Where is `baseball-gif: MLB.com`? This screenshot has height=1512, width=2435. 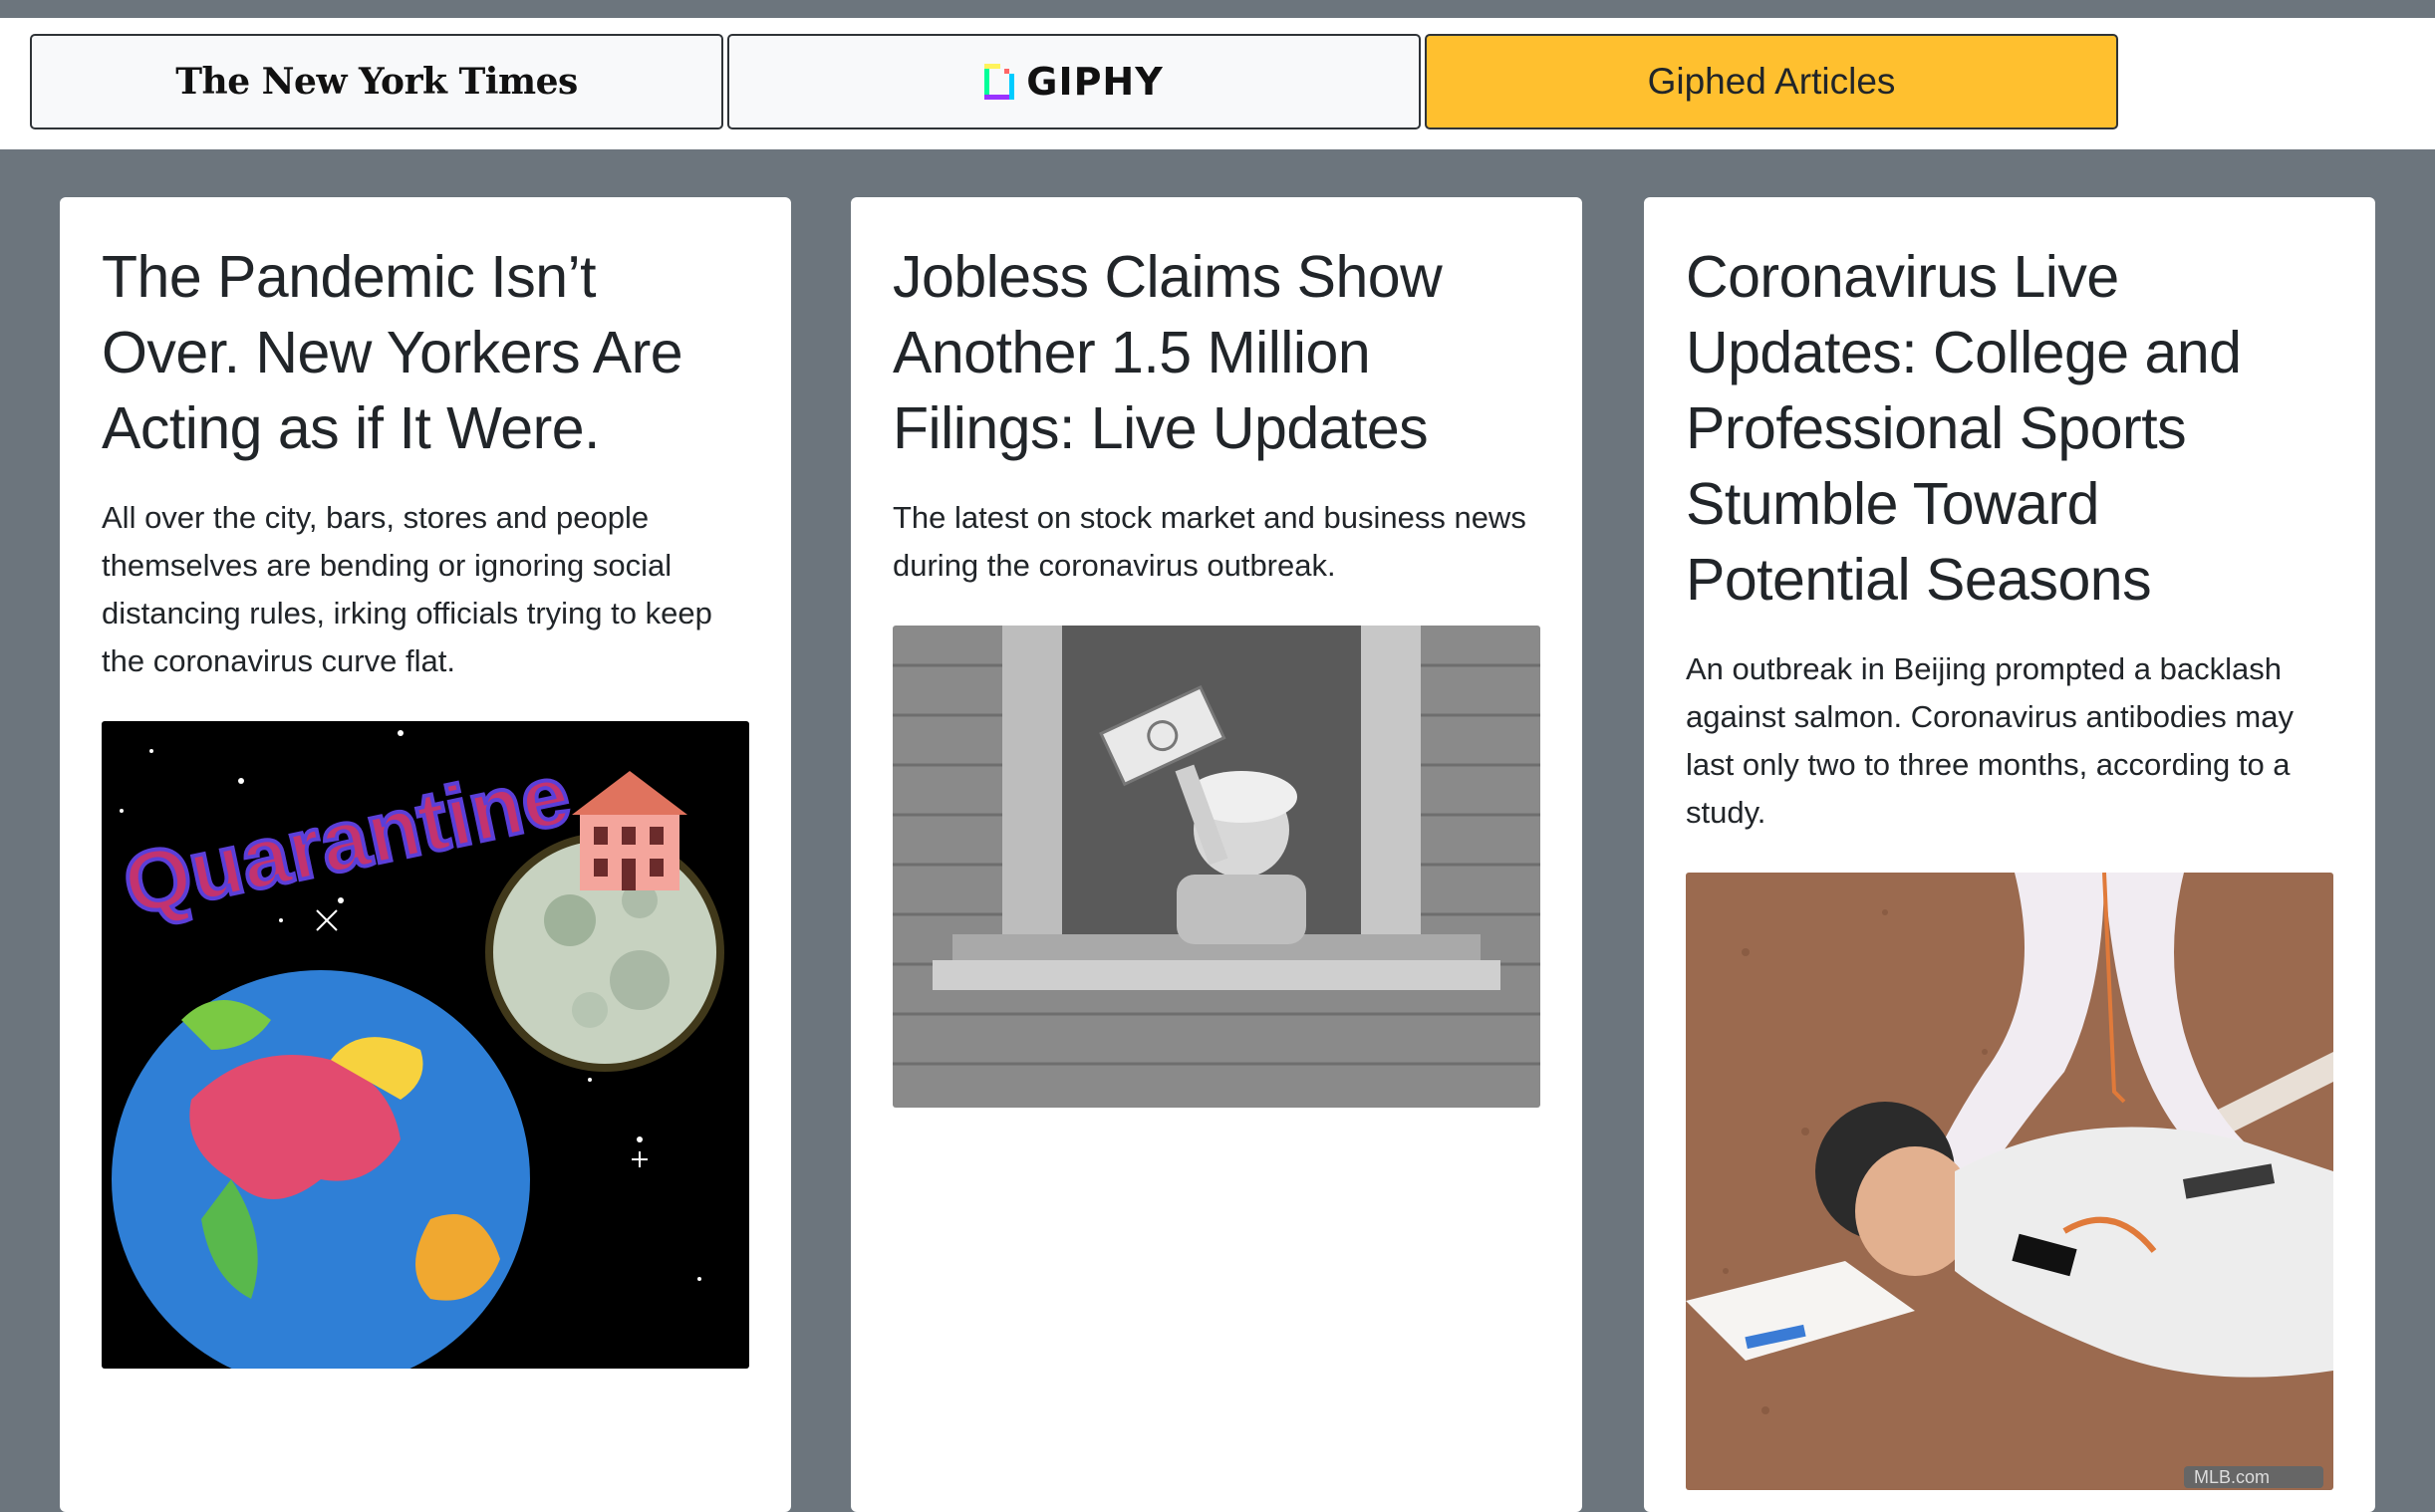 baseball-gif: MLB.com is located at coordinates (2010, 1181).